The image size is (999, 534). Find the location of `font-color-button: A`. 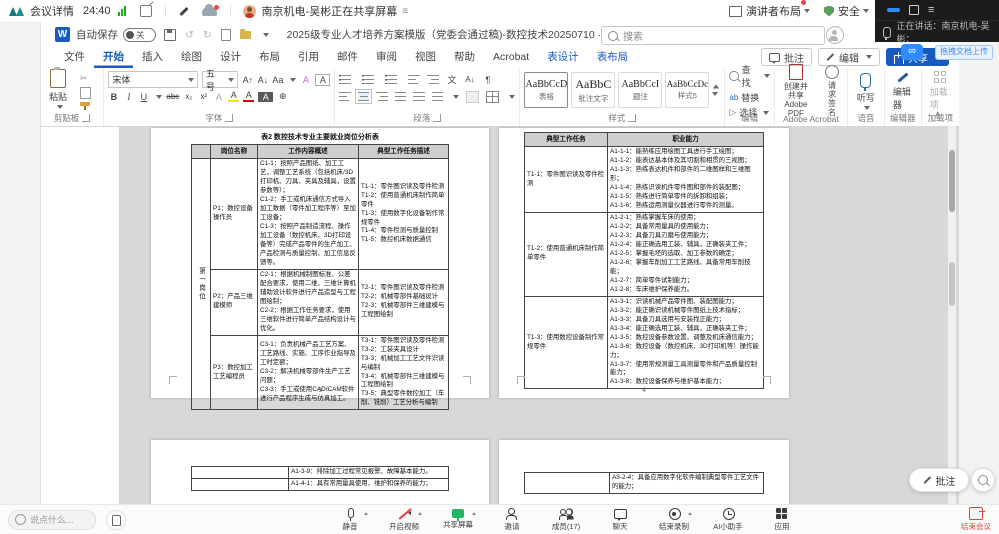

font-color-button: A is located at coordinates (249, 96).